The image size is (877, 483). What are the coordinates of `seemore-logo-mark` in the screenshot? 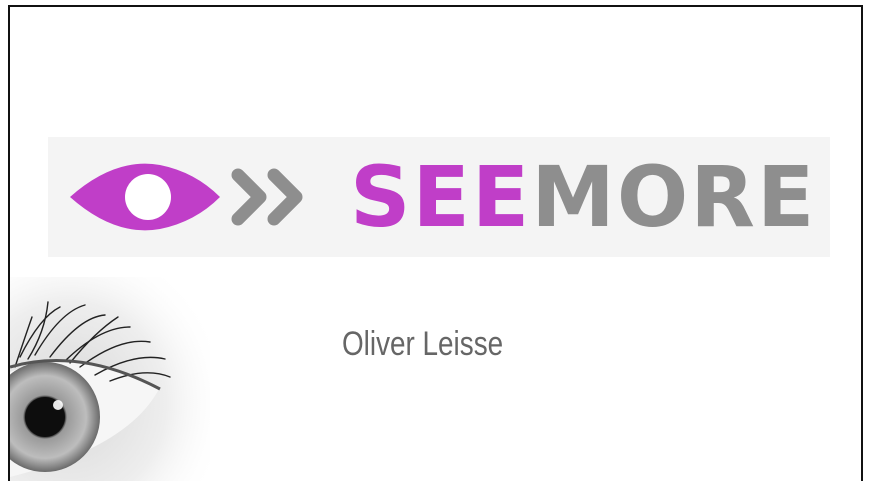 It's located at (186, 197).